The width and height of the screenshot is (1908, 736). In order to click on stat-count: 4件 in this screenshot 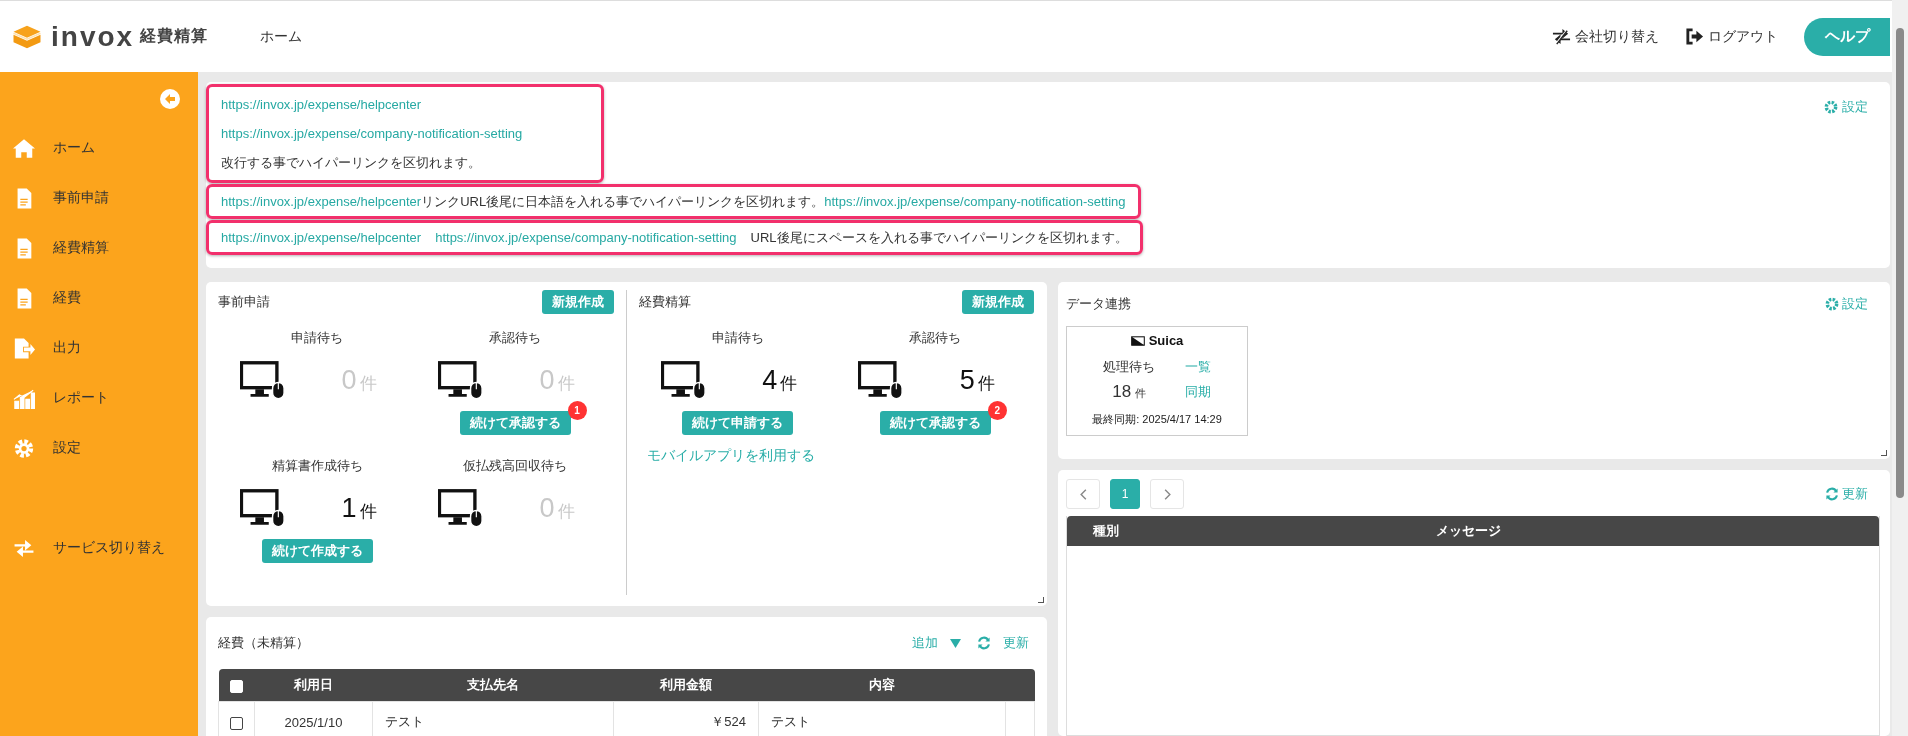, I will do `click(780, 380)`.